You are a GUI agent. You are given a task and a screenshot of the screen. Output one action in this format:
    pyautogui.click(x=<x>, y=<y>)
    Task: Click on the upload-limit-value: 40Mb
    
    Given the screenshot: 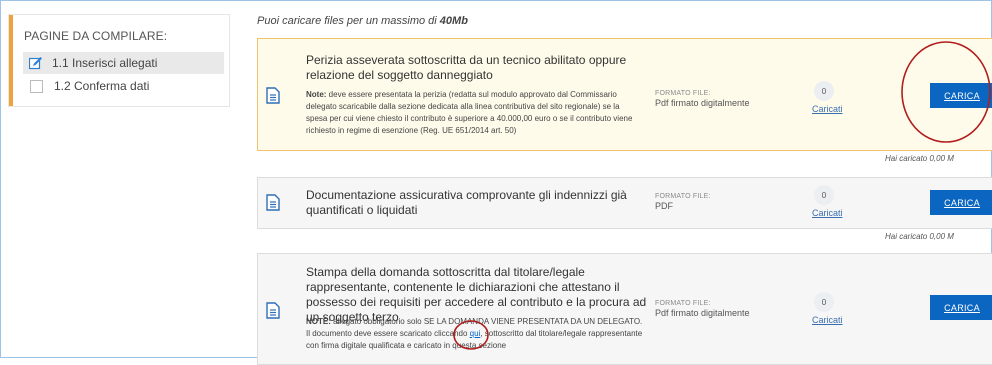 What is the action you would take?
    pyautogui.click(x=453, y=21)
    